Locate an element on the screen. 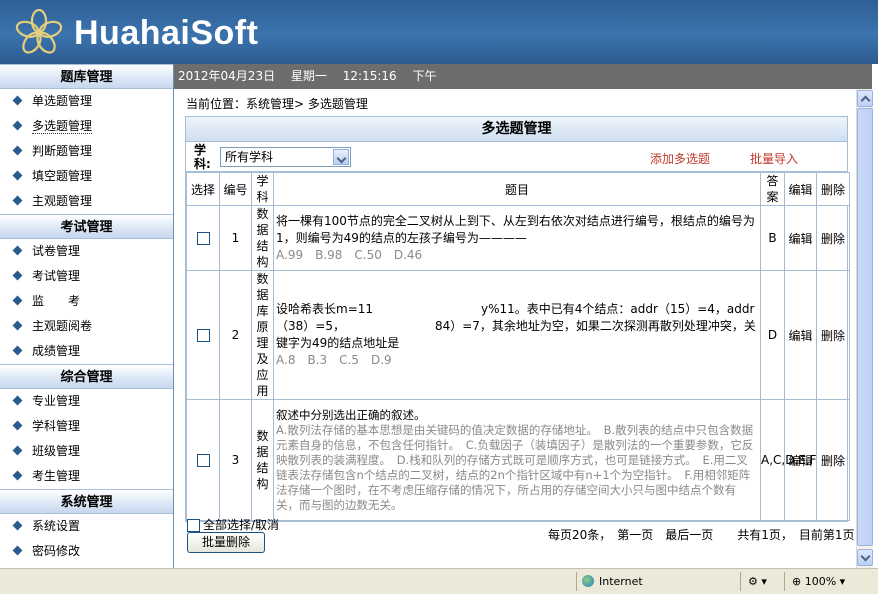  chevron-down-icon is located at coordinates (341, 157).